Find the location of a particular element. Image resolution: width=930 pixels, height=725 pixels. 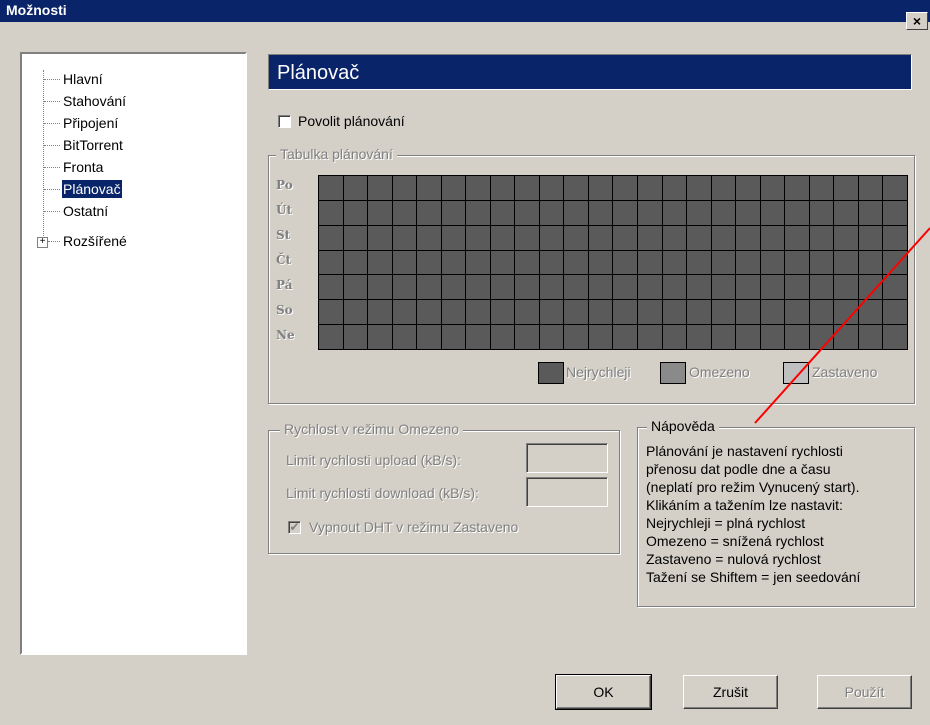

annotation-line is located at coordinates (842, 325).